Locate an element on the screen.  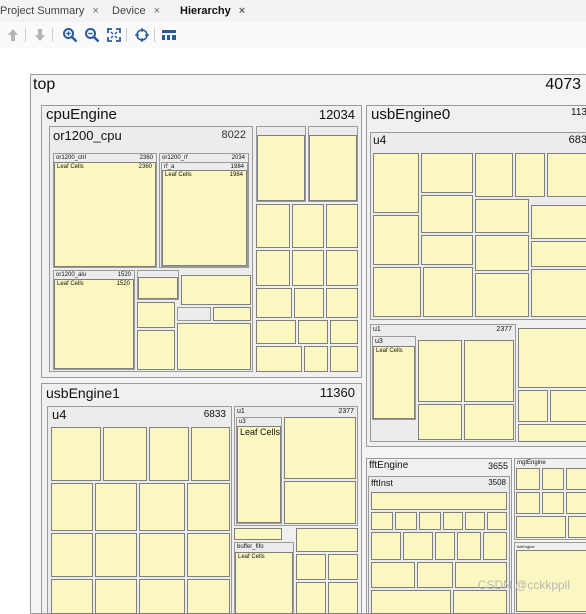
arrow-up-icon is located at coordinates (13, 35).